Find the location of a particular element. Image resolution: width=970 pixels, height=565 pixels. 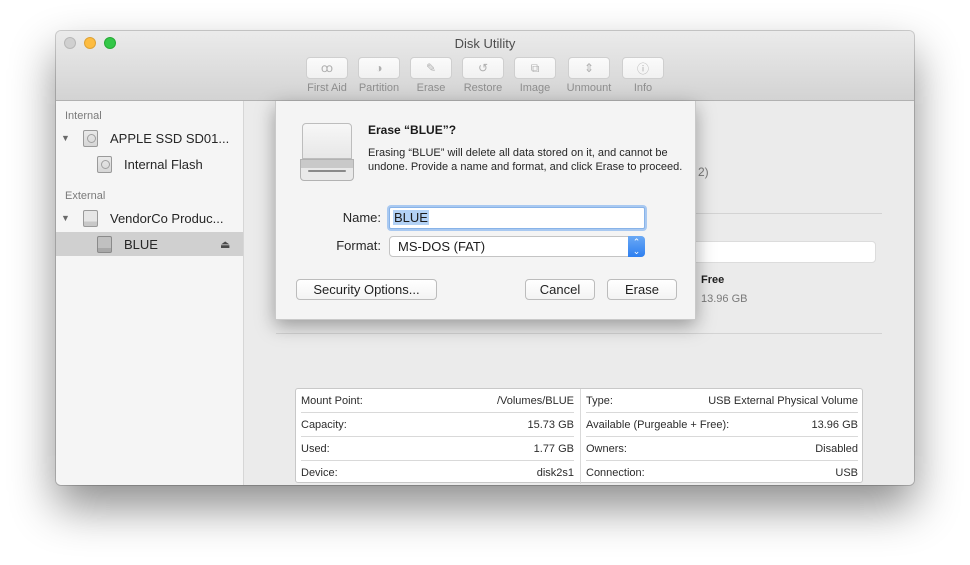

info-row-device: Device: disk2s1 is located at coordinates (437, 473).